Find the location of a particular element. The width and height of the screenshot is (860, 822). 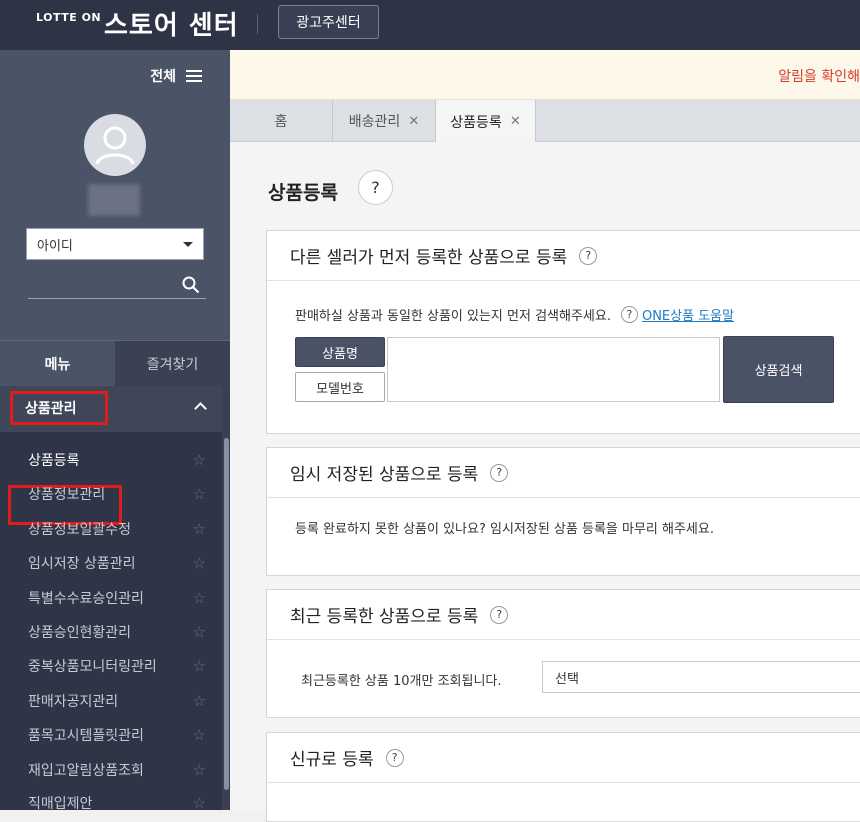

caret-down-icon is located at coordinates (188, 244).